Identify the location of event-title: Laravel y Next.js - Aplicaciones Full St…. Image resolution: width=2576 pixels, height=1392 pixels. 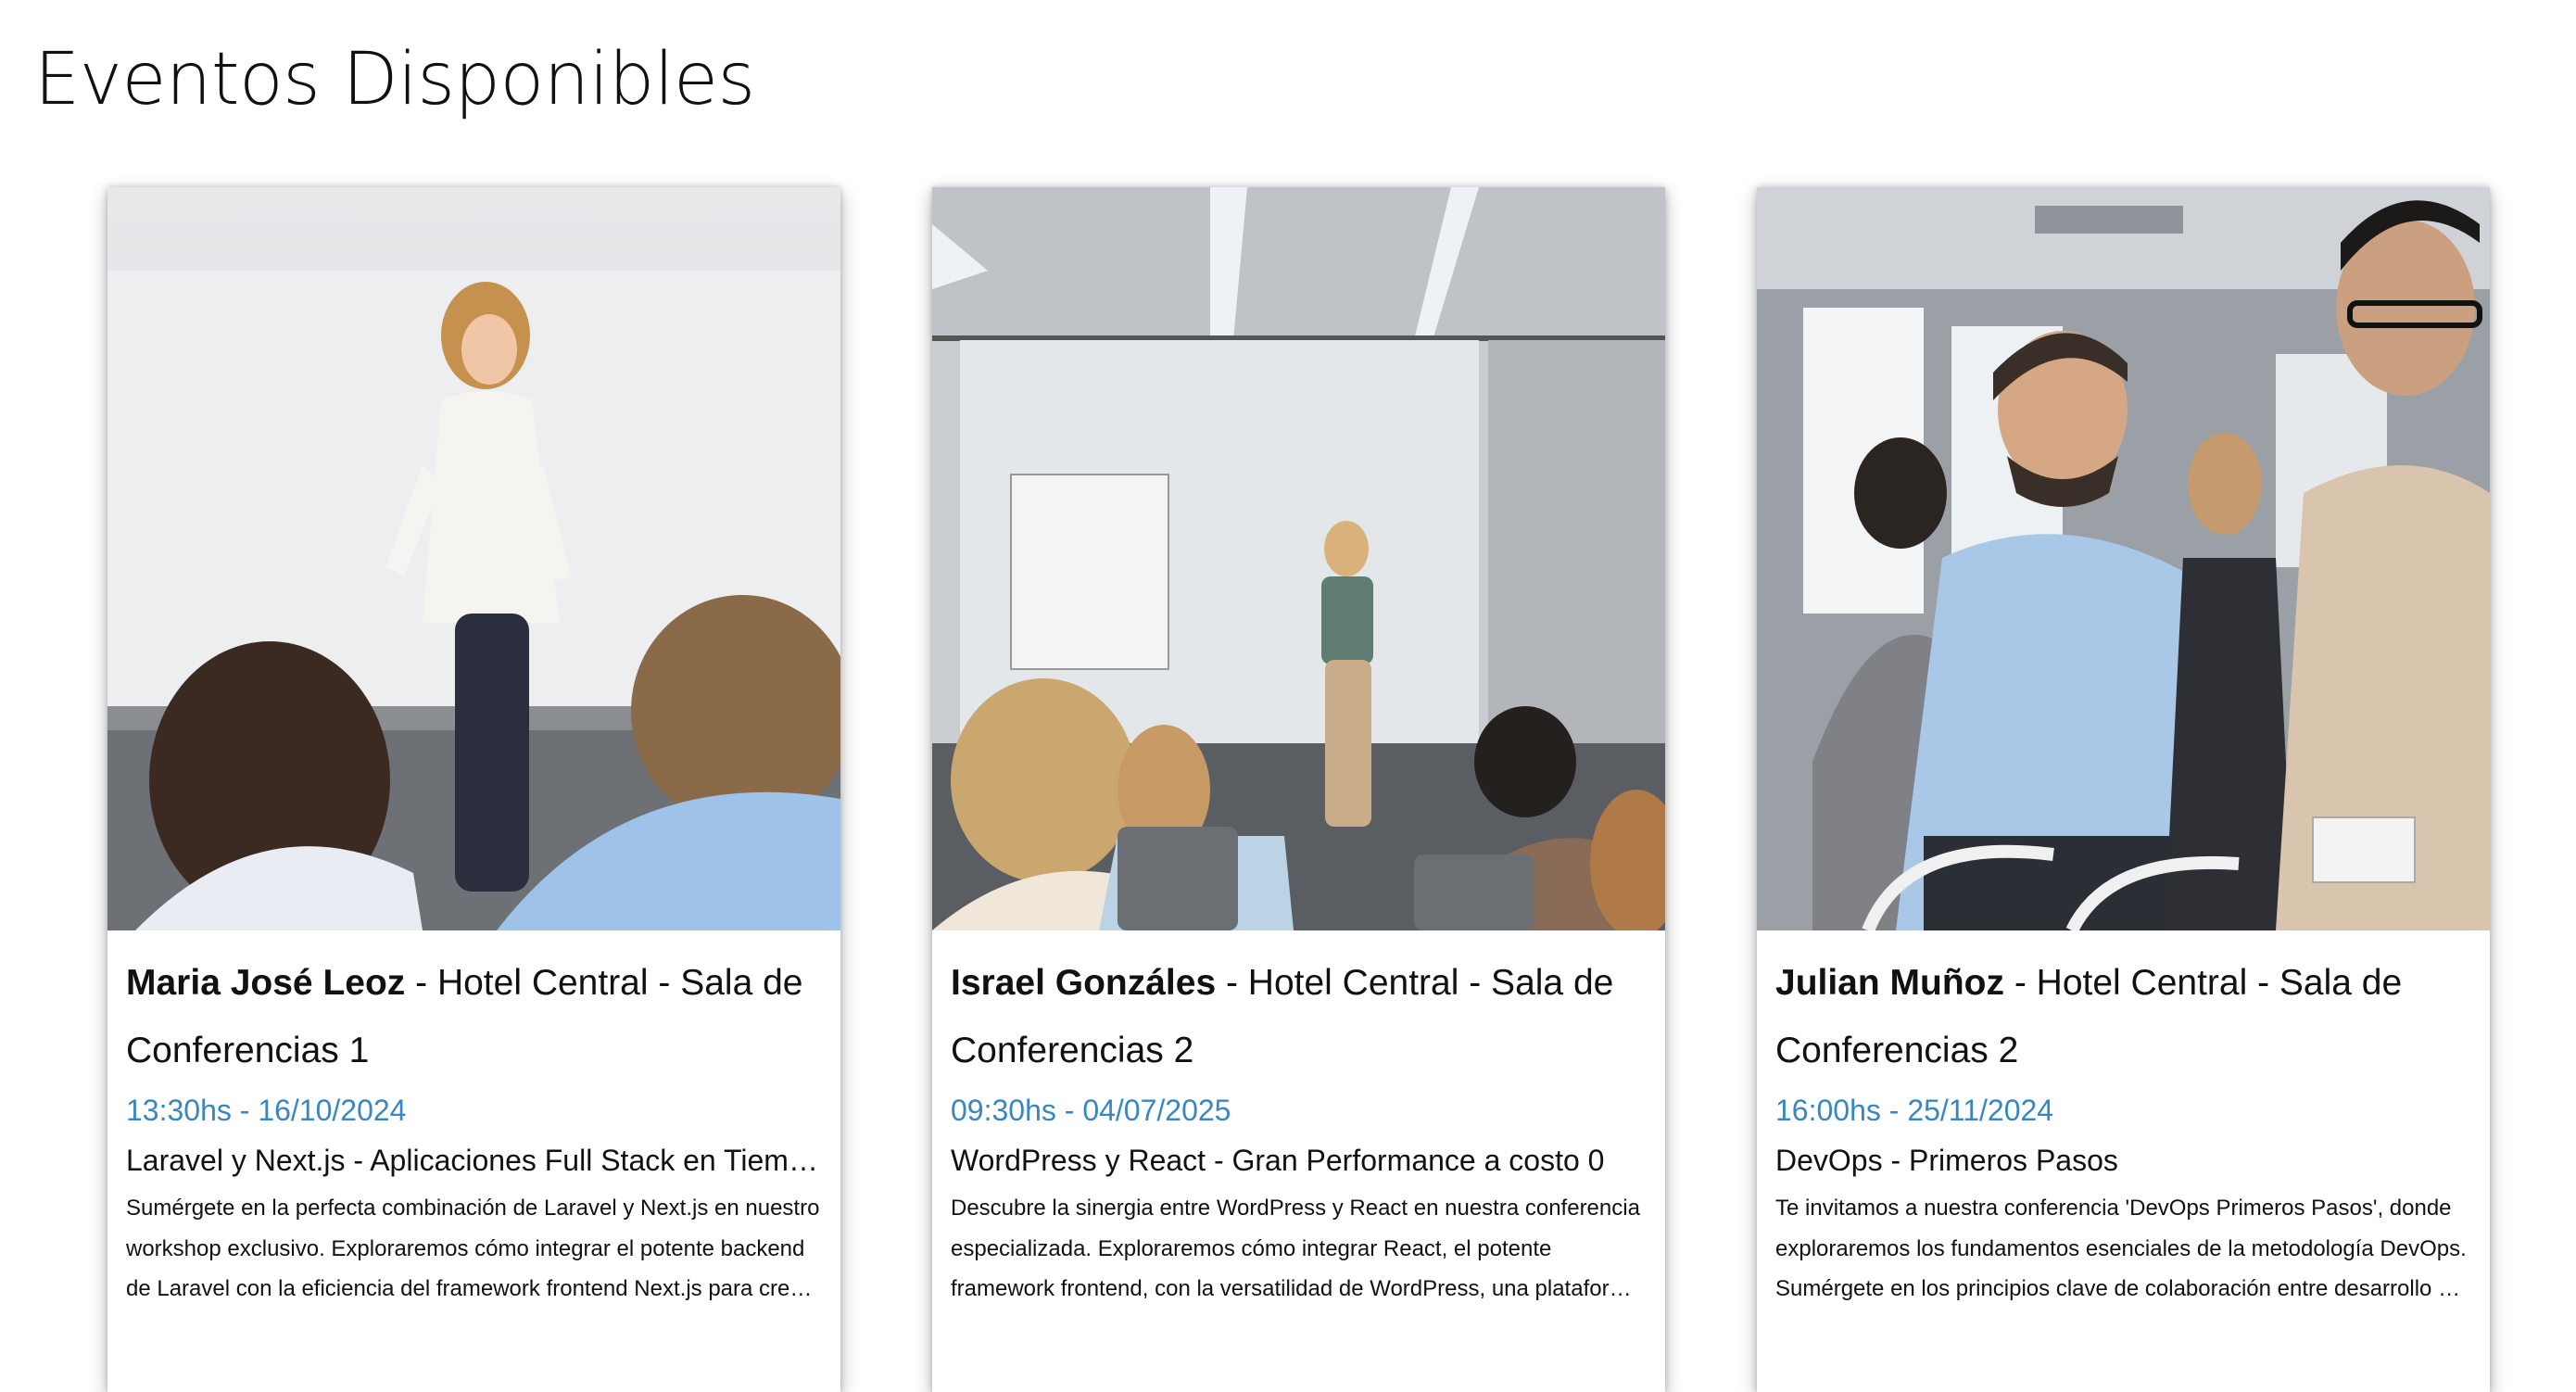
(474, 1160).